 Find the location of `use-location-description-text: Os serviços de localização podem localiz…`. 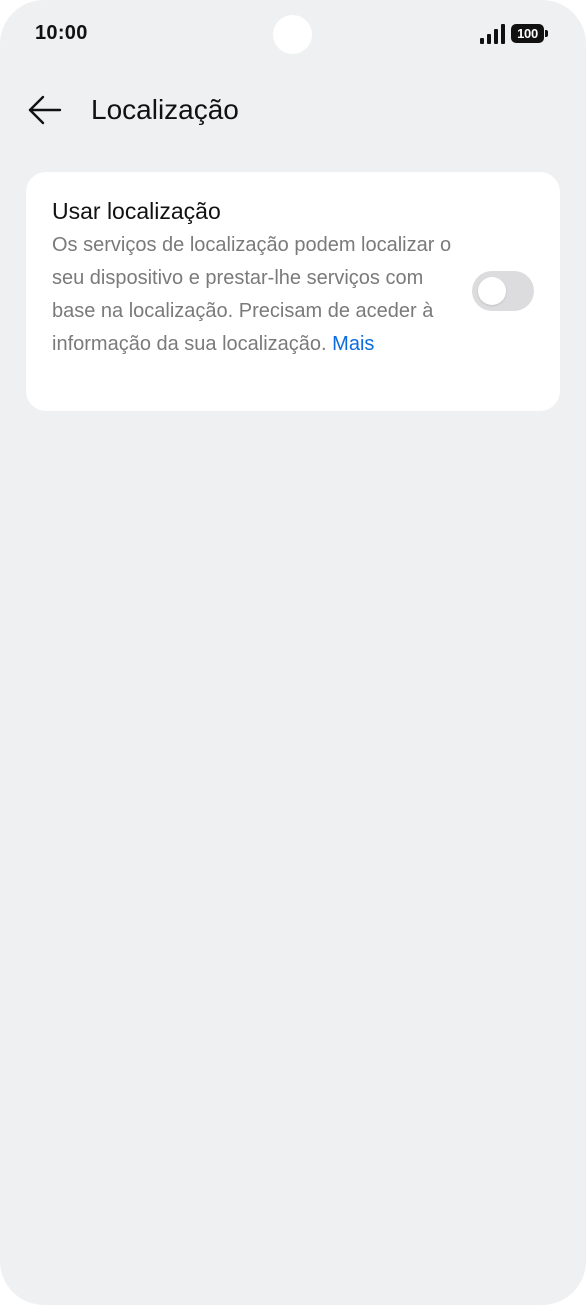

use-location-description-text: Os serviços de localização podem localiz… is located at coordinates (252, 294).